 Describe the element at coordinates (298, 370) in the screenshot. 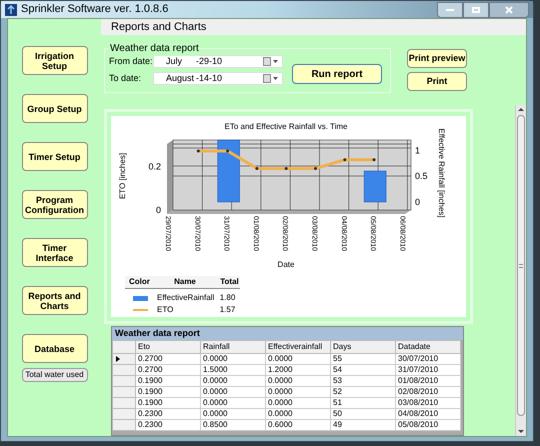

I see `table-cell: 1.2000` at that location.